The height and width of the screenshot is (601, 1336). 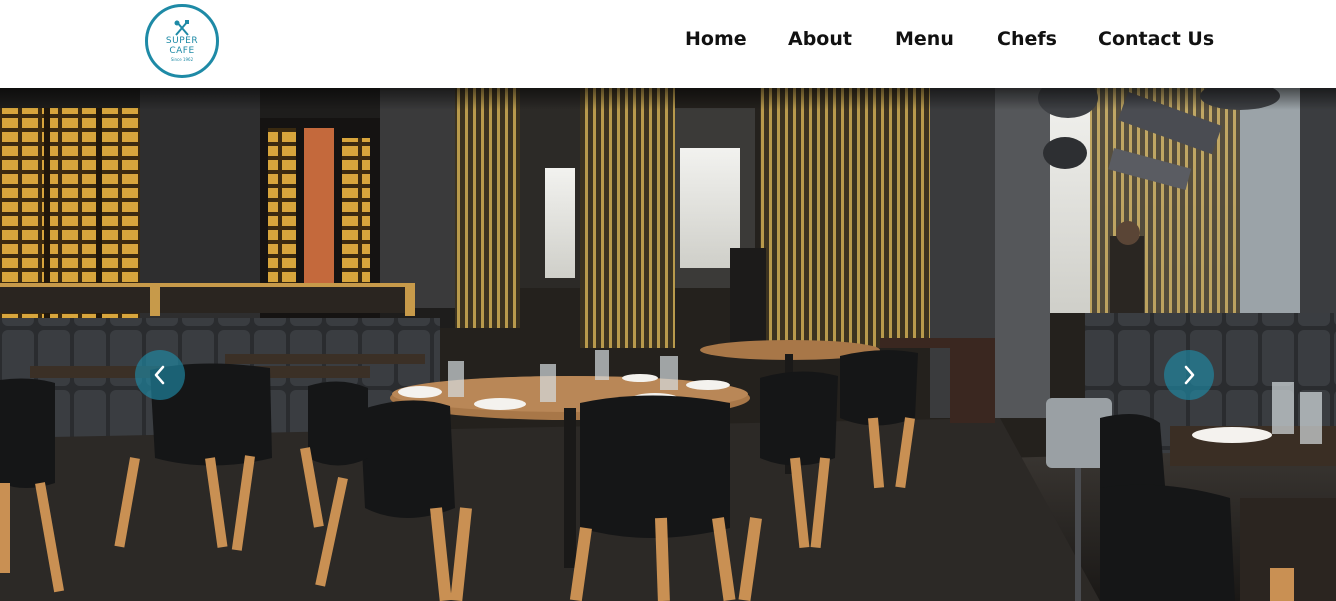 I want to click on nav-chefs-link: Chefs, so click(x=1027, y=39).